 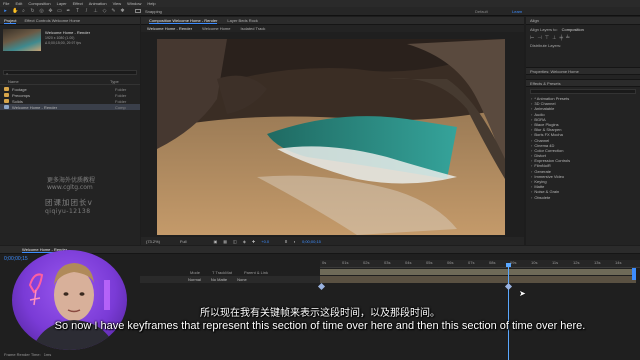 What do you see at coordinates (235, 241) in the screenshot?
I see `mask-visibility-icon: ◫` at bounding box center [235, 241].